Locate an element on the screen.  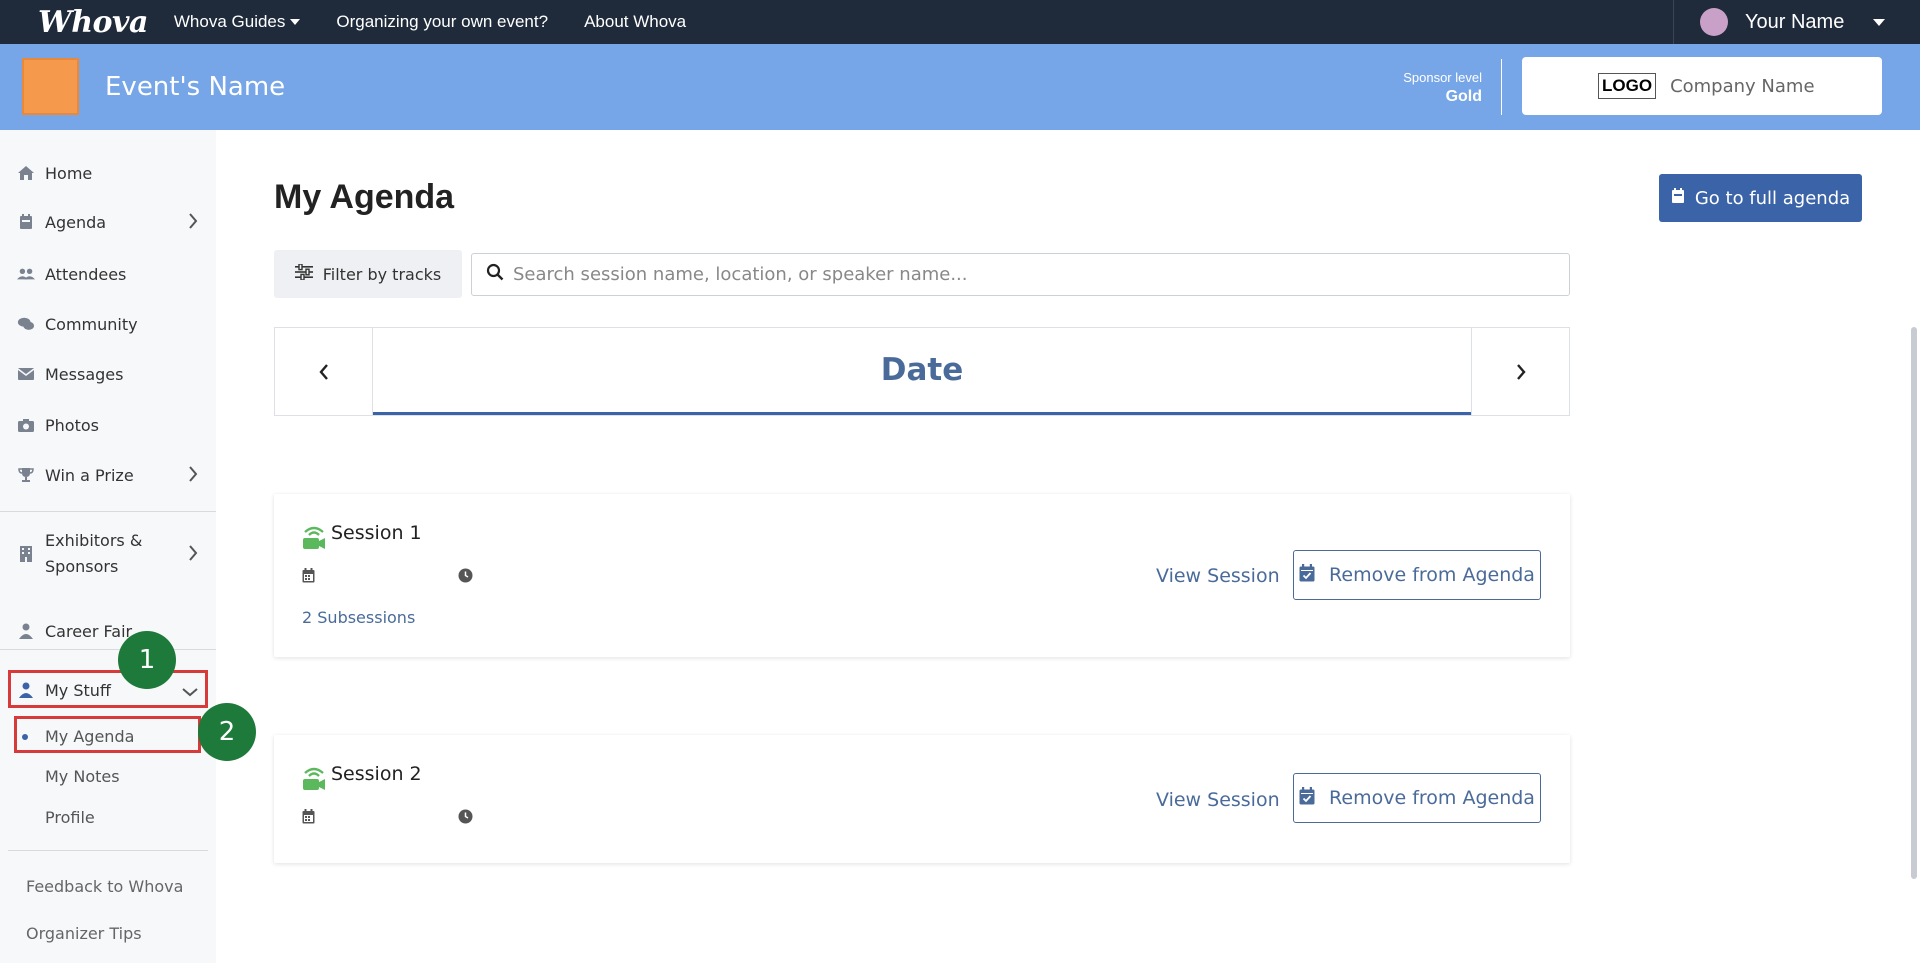
sidebar-item-label-group: Exhibitors & Sponsors is located at coordinates (93, 554).